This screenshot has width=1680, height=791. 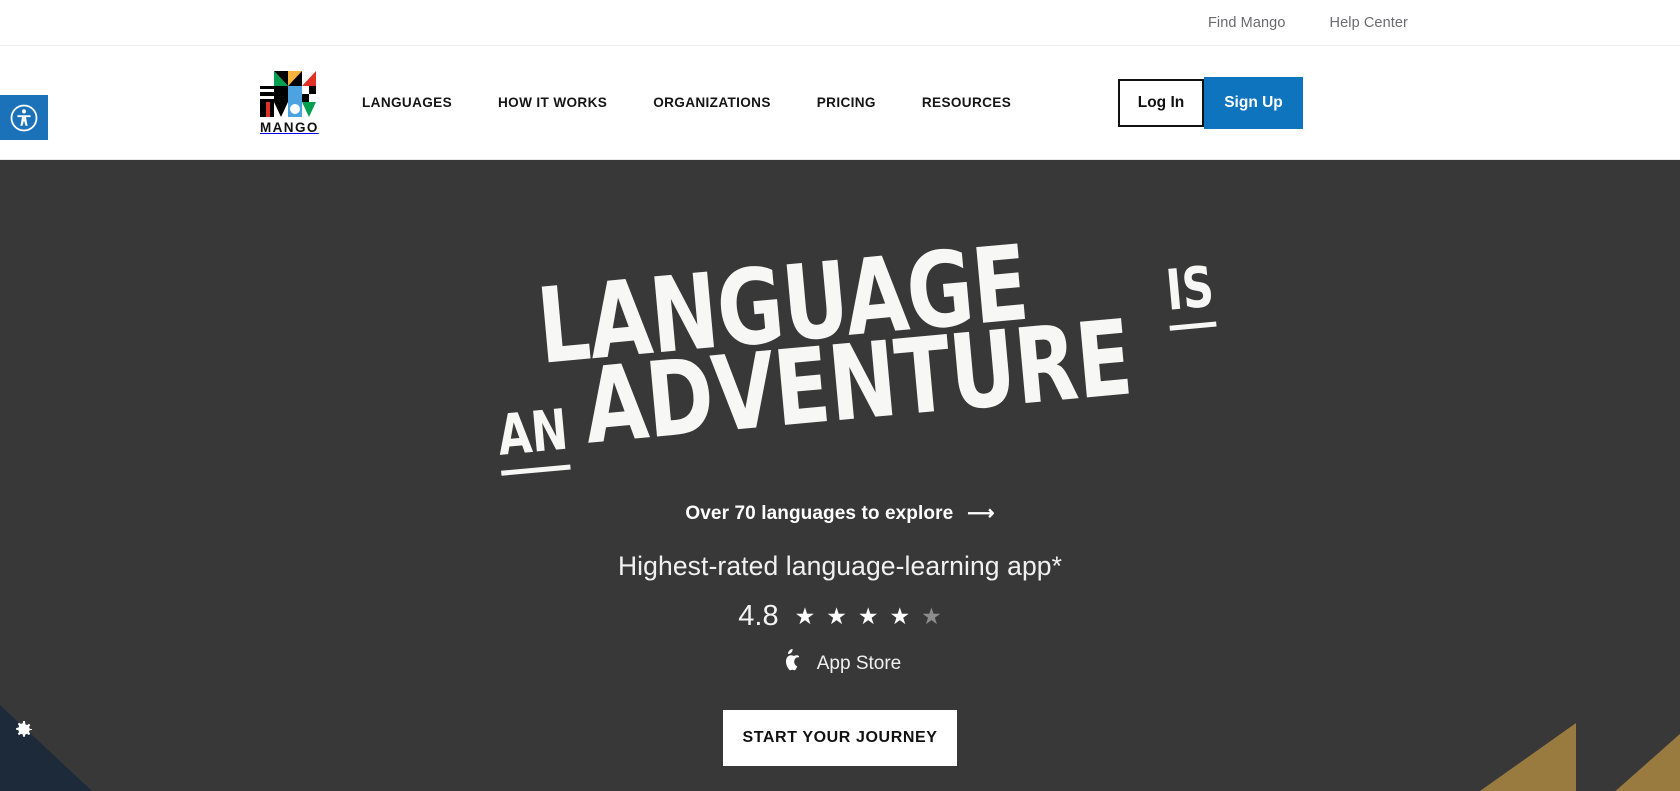 What do you see at coordinates (840, 738) in the screenshot?
I see `start-journey-button: START YOUR JOURNEY` at bounding box center [840, 738].